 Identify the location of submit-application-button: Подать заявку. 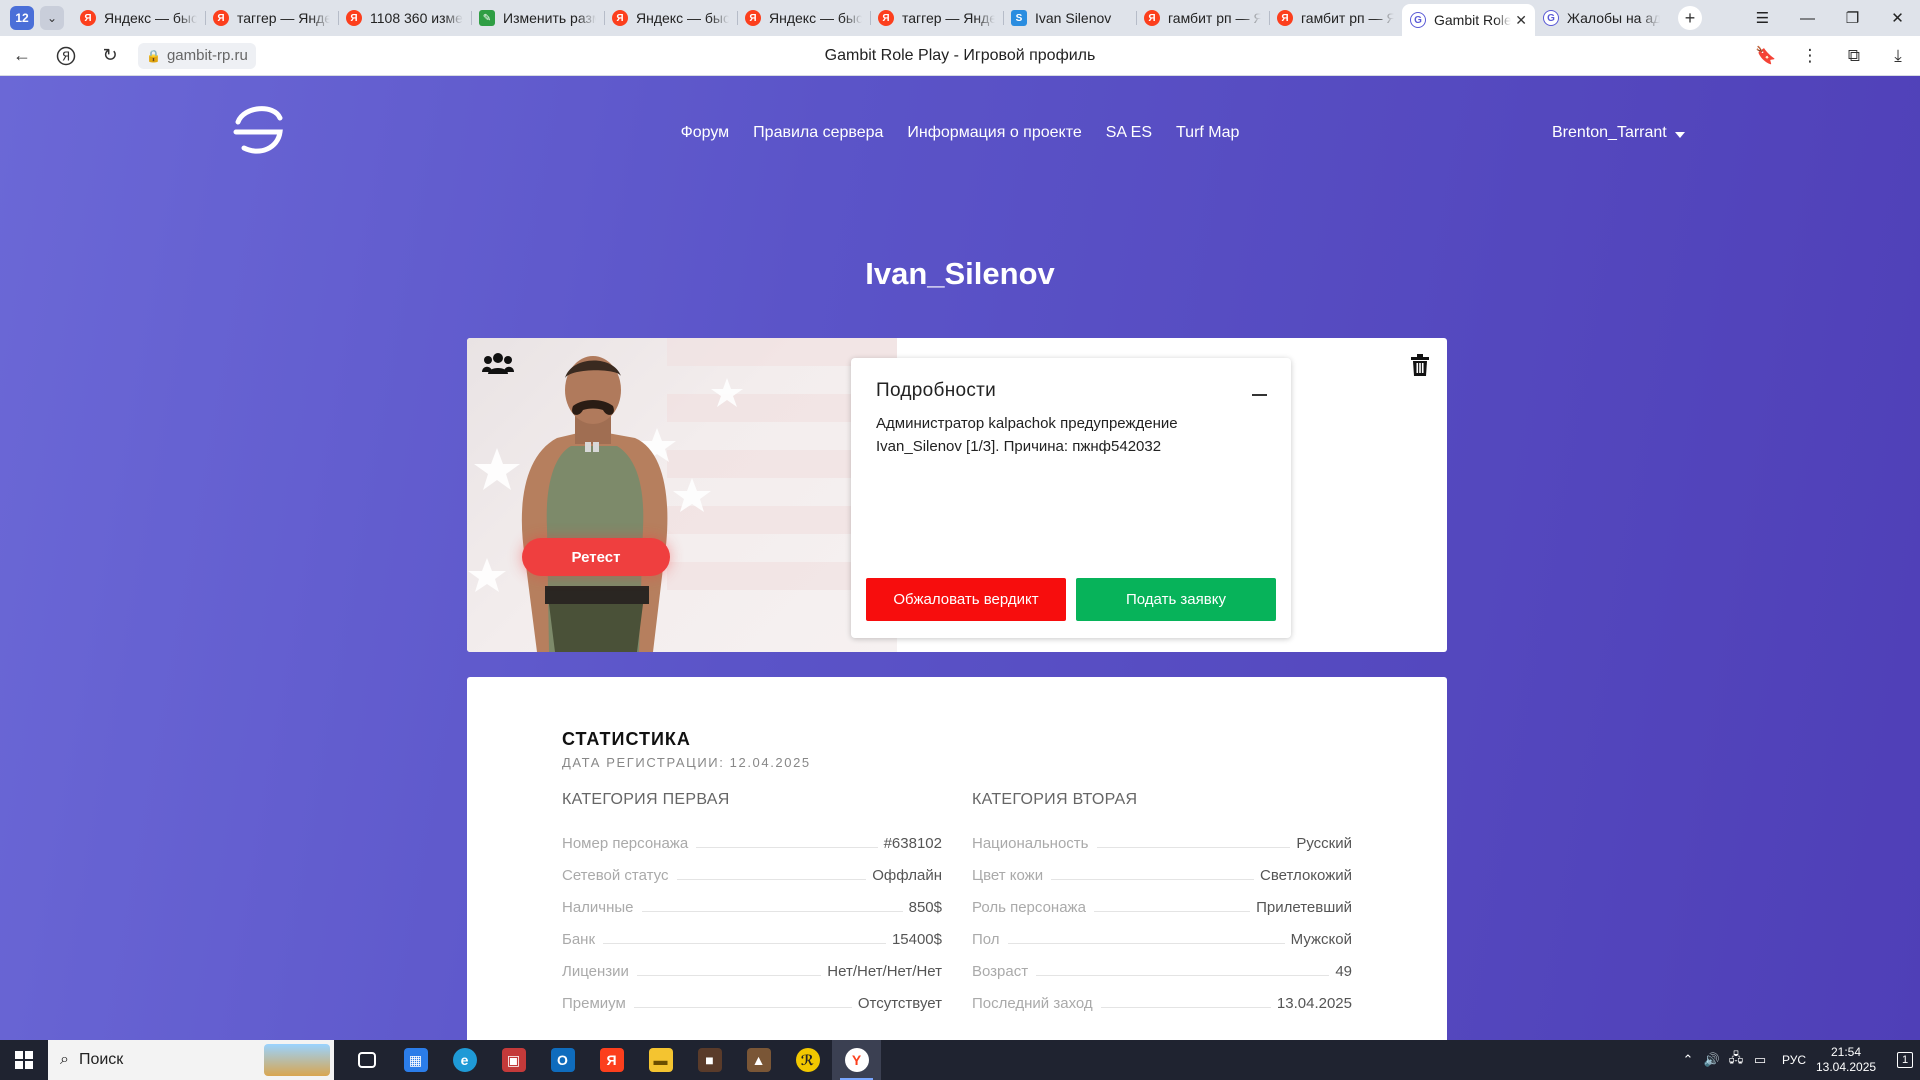
(1176, 599).